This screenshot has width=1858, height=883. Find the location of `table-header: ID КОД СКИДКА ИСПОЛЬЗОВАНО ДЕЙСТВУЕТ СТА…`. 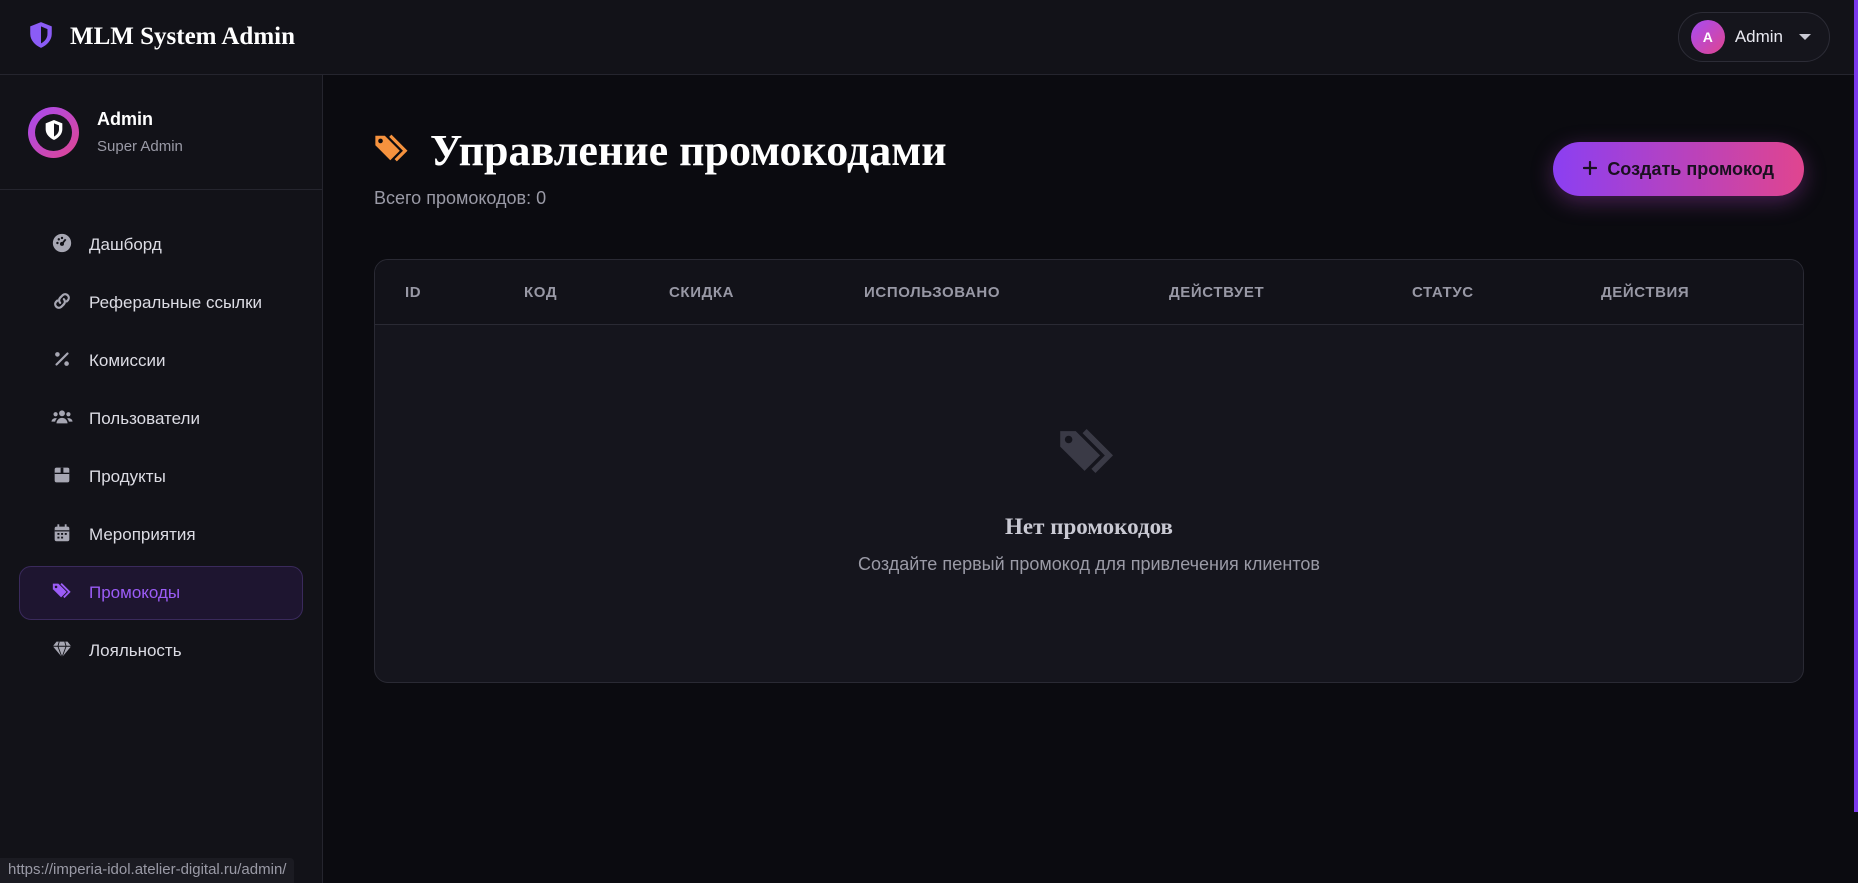

table-header: ID КОД СКИДКА ИСПОЛЬЗОВАНО ДЕЙСТВУЕТ СТА… is located at coordinates (1089, 292).